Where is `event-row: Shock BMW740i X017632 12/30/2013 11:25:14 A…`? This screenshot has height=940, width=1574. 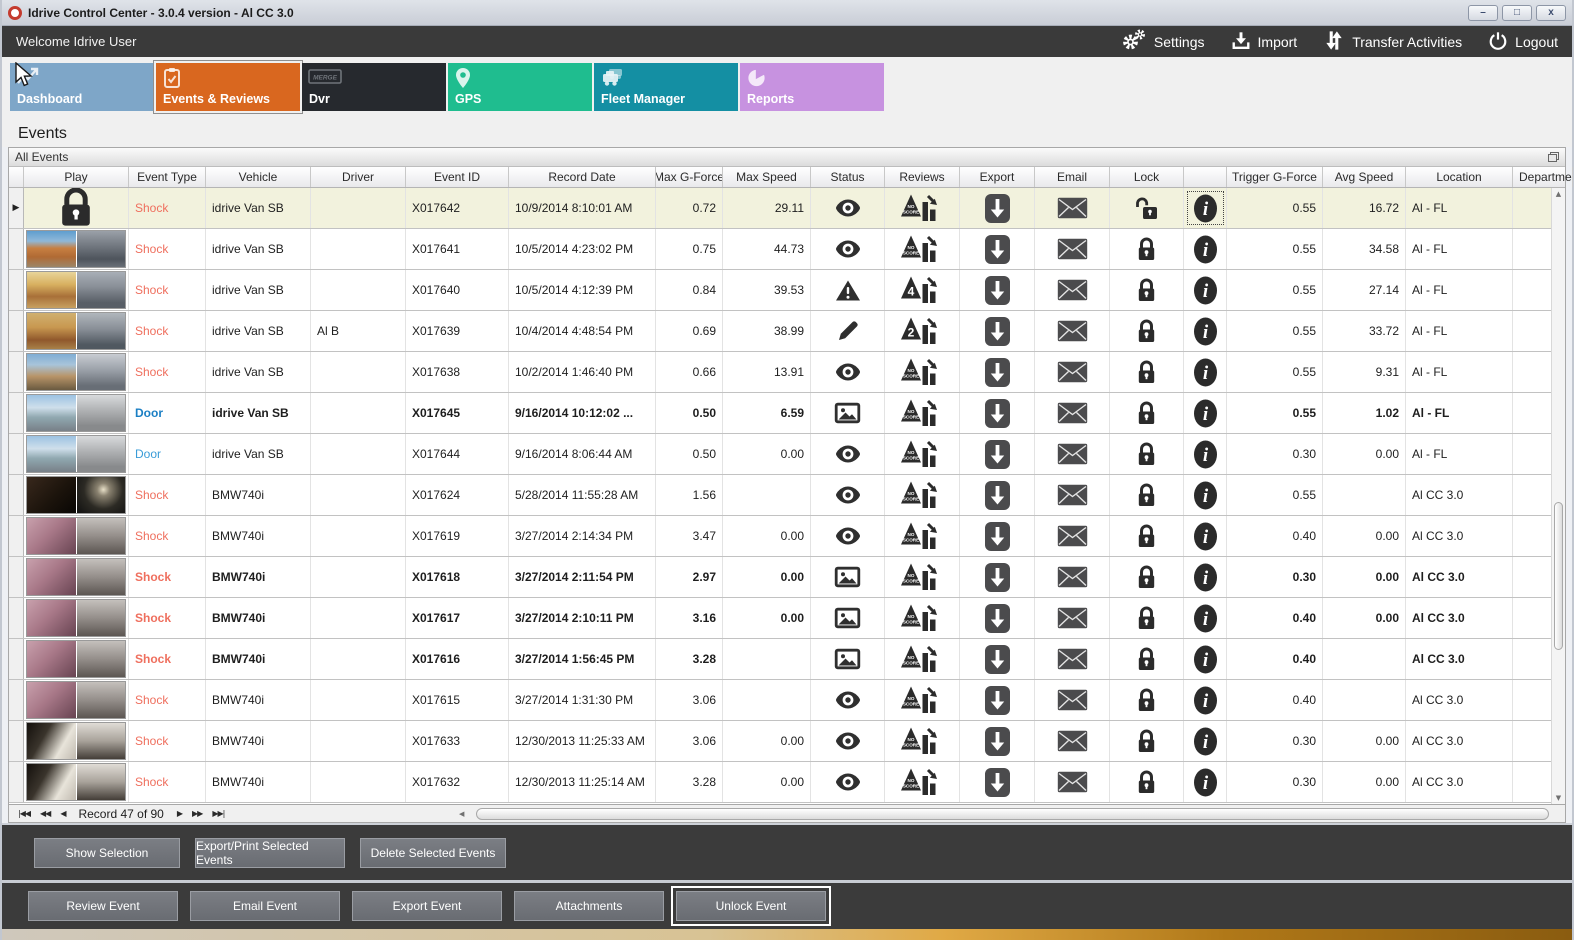 event-row: Shock BMW740i X017632 12/30/2013 11:25:14 A… is located at coordinates (787, 782).